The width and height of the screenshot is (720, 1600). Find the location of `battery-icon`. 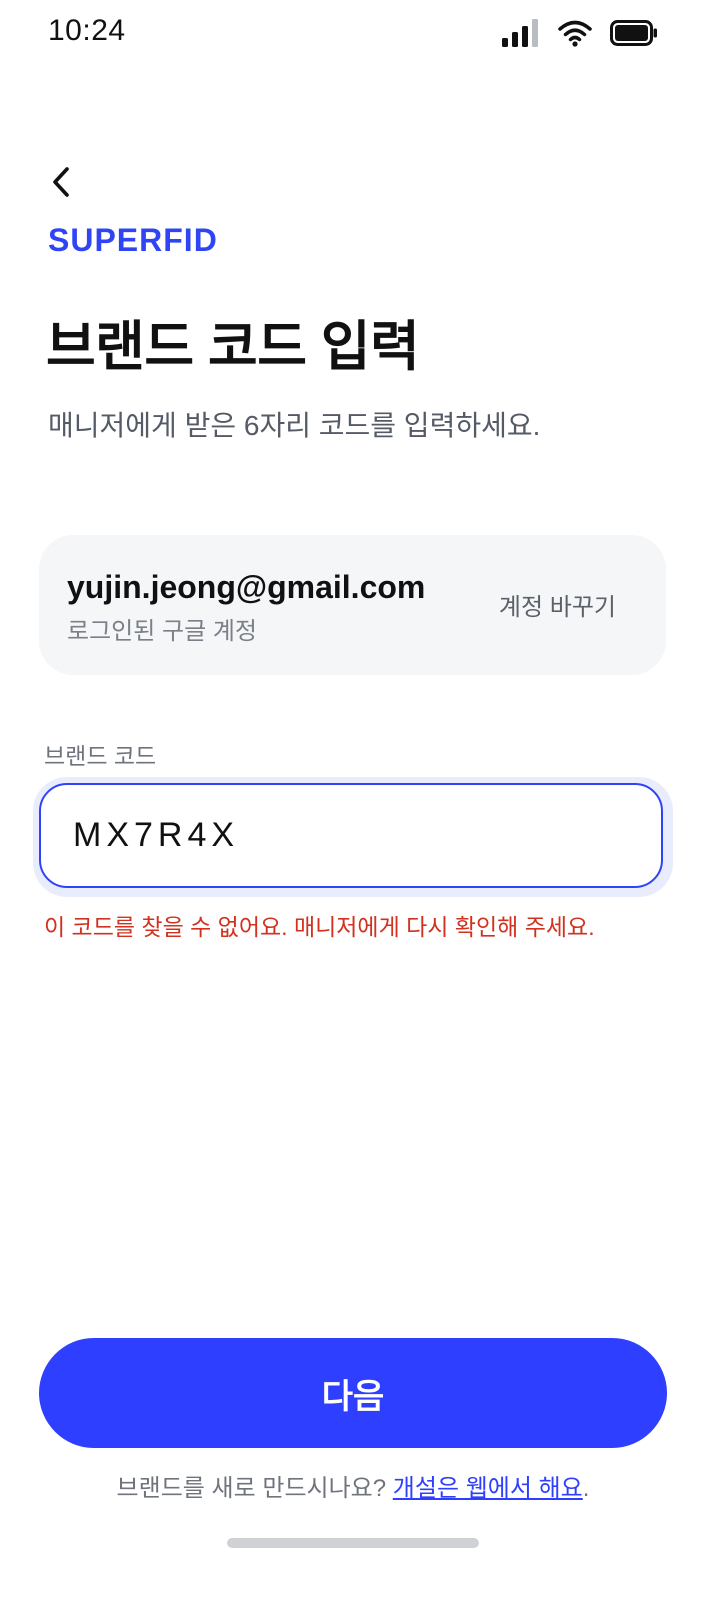

battery-icon is located at coordinates (634, 35).